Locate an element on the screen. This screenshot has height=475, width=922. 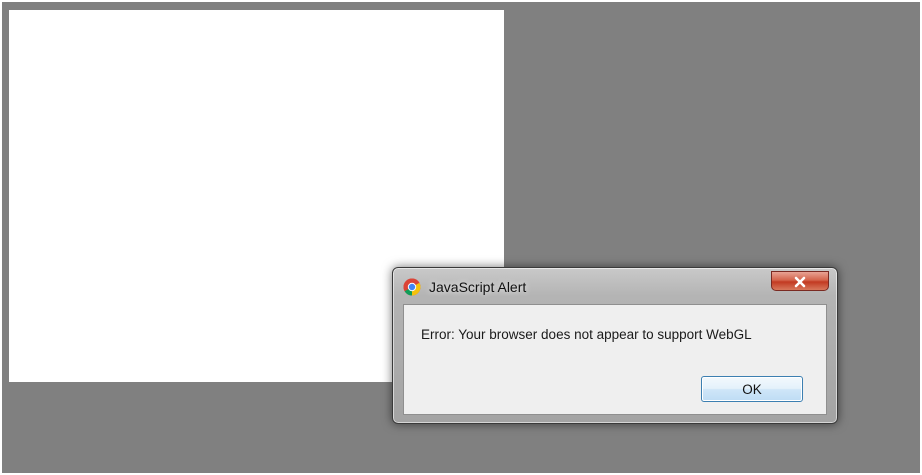
ok-button: OK is located at coordinates (752, 389).